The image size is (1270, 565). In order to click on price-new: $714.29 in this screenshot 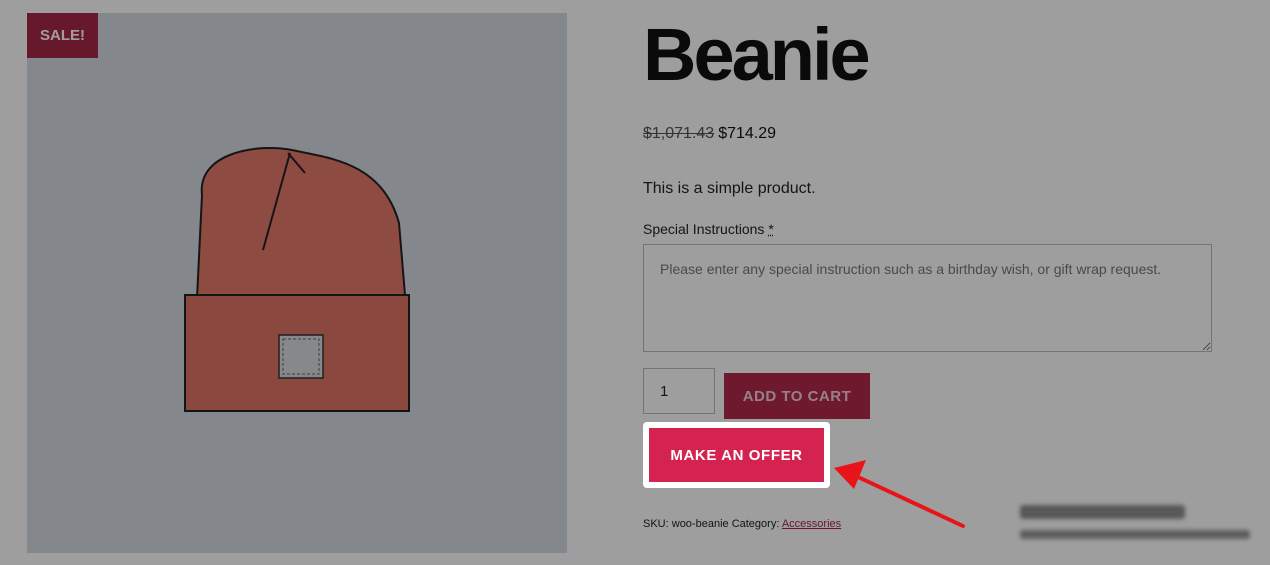, I will do `click(747, 133)`.